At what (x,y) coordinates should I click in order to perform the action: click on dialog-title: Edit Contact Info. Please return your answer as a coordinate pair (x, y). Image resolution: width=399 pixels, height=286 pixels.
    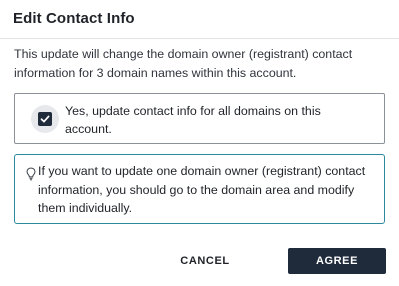
    Looking at the image, I should click on (74, 18).